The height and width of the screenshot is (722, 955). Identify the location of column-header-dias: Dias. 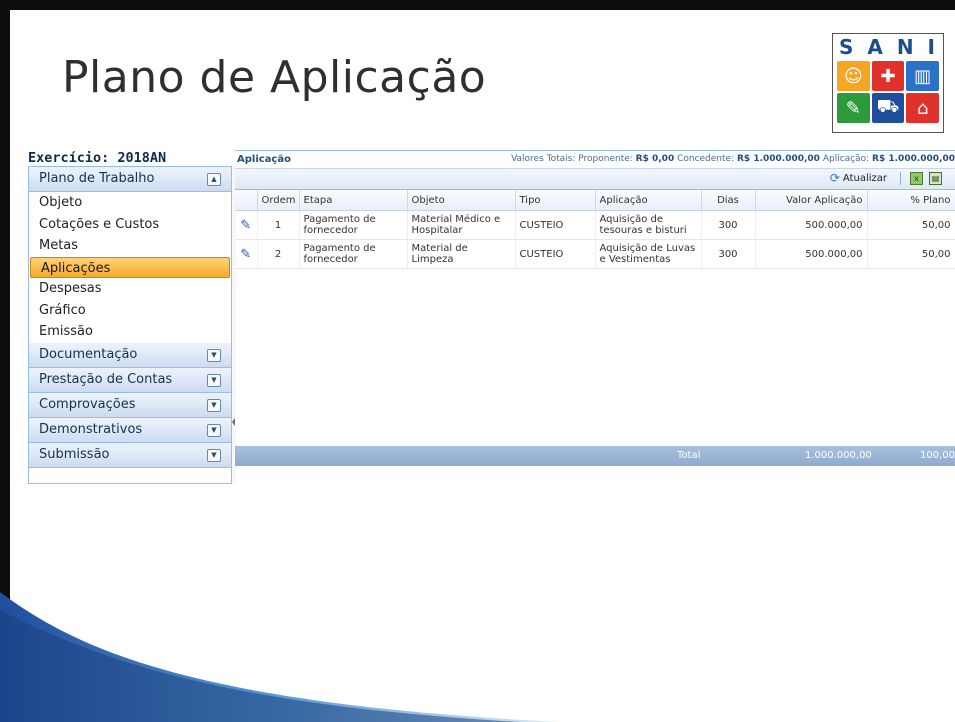
(728, 200).